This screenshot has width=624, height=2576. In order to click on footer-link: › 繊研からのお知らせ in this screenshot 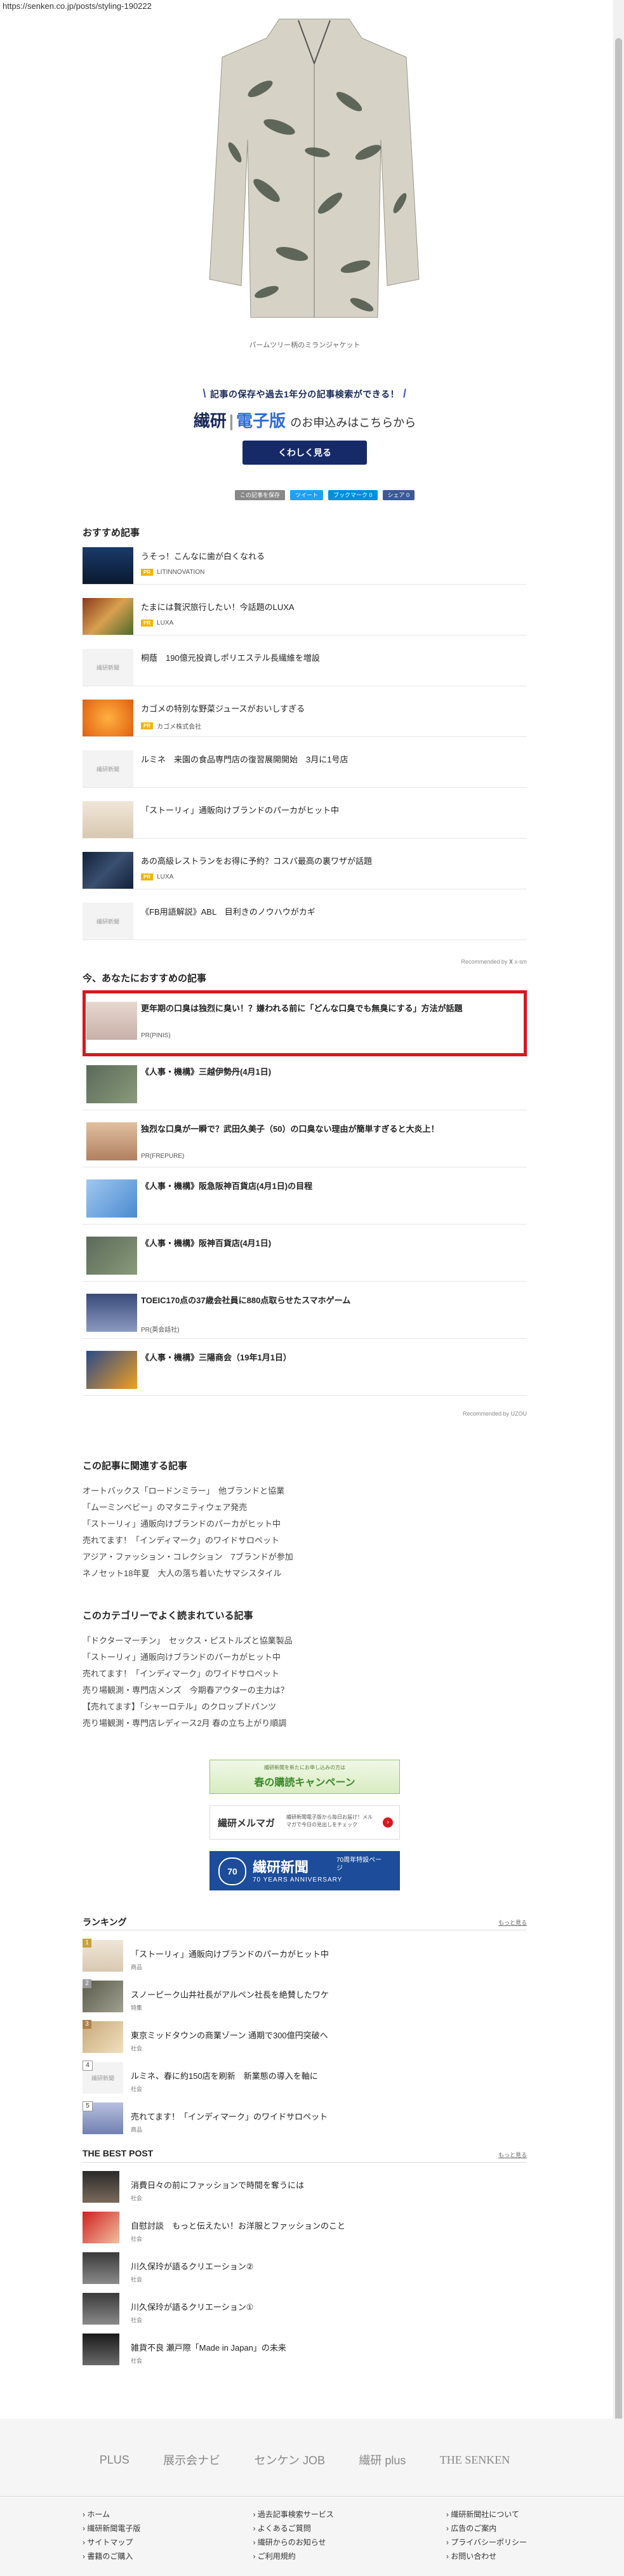, I will do `click(293, 2542)`.